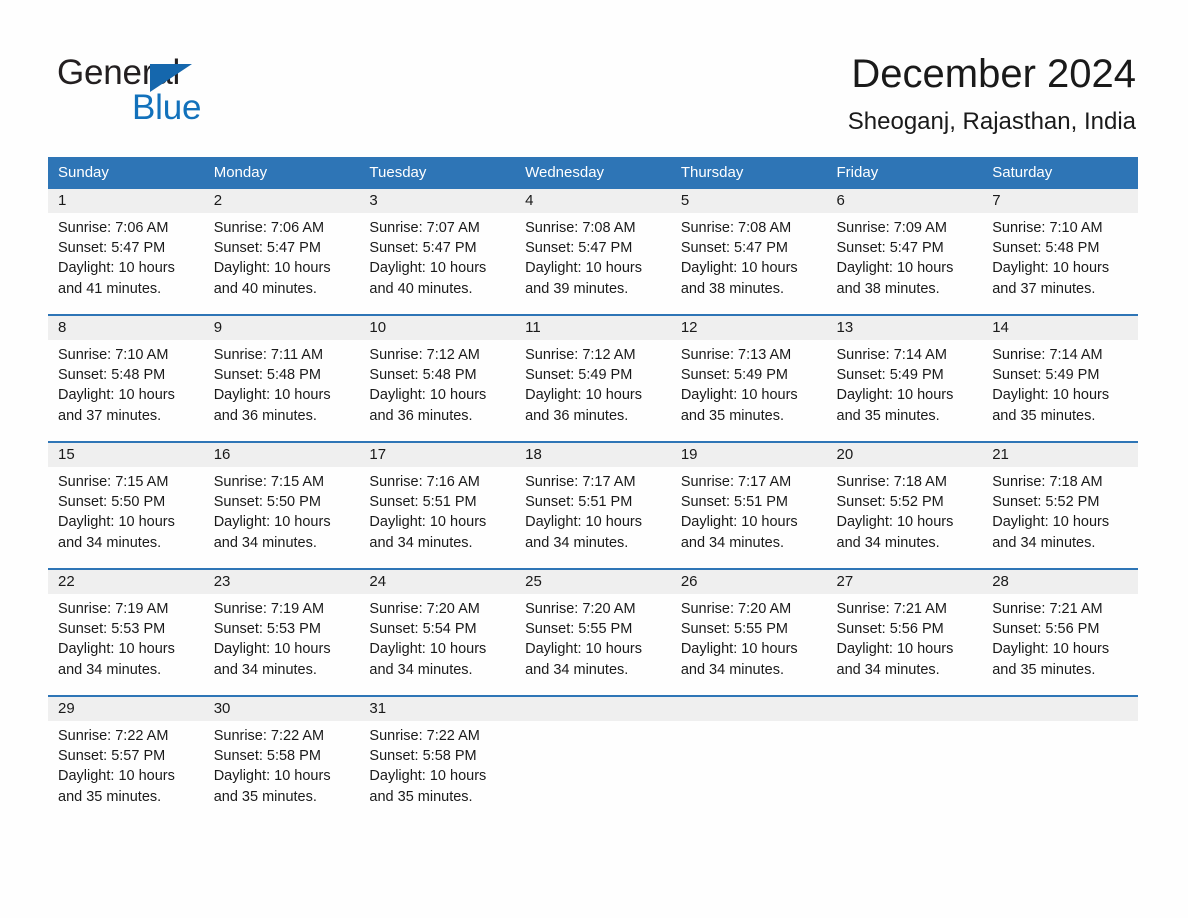 The image size is (1188, 918). I want to click on day-number: 14, so click(1060, 327).